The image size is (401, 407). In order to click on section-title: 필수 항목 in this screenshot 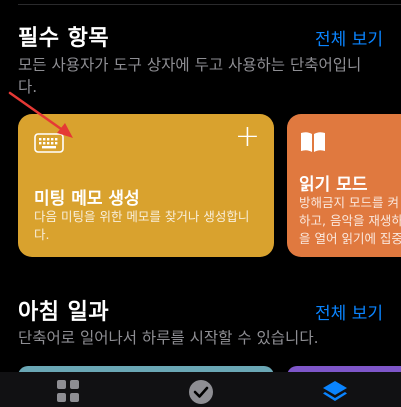, I will do `click(64, 38)`.